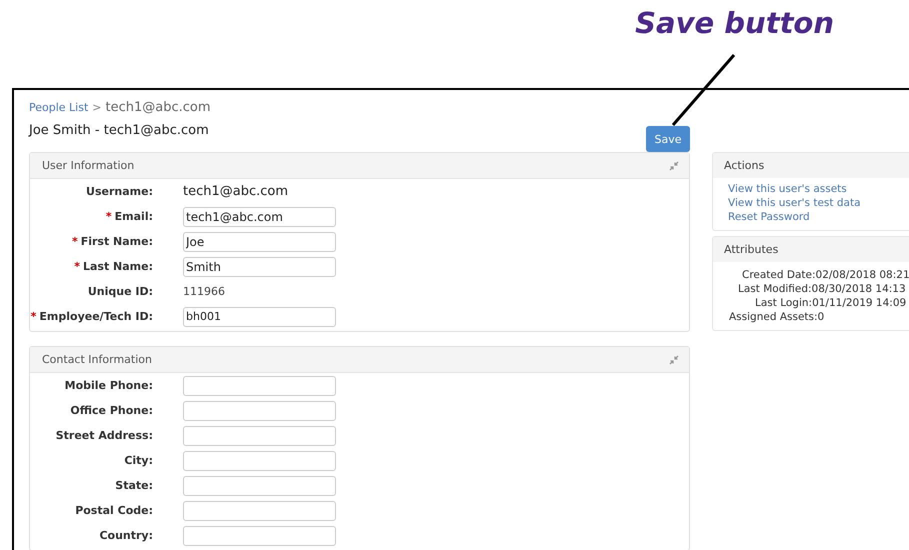 Image resolution: width=909 pixels, height=550 pixels. Describe the element at coordinates (744, 165) in the screenshot. I see `panel-title: Actions` at that location.